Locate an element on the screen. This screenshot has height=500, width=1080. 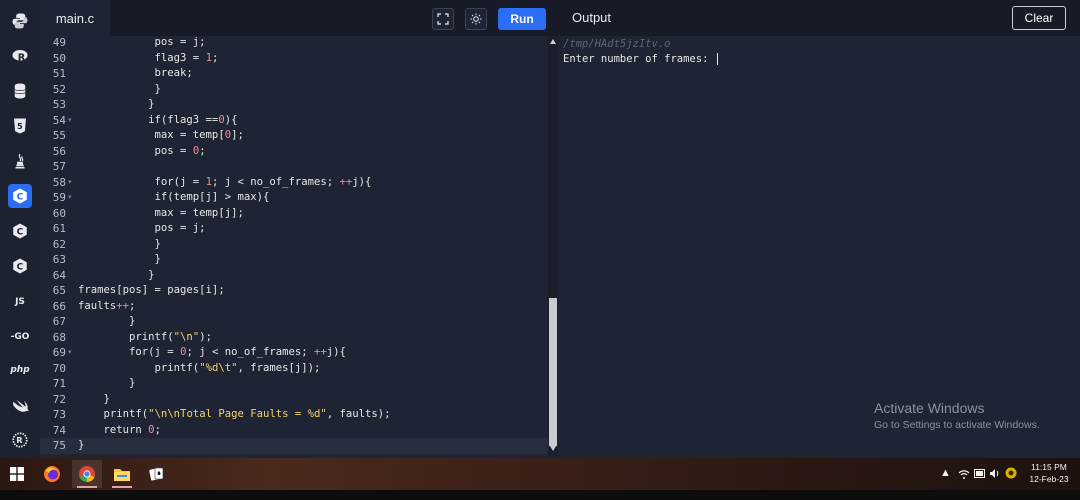
code-line: 62 } is located at coordinates (294, 245).